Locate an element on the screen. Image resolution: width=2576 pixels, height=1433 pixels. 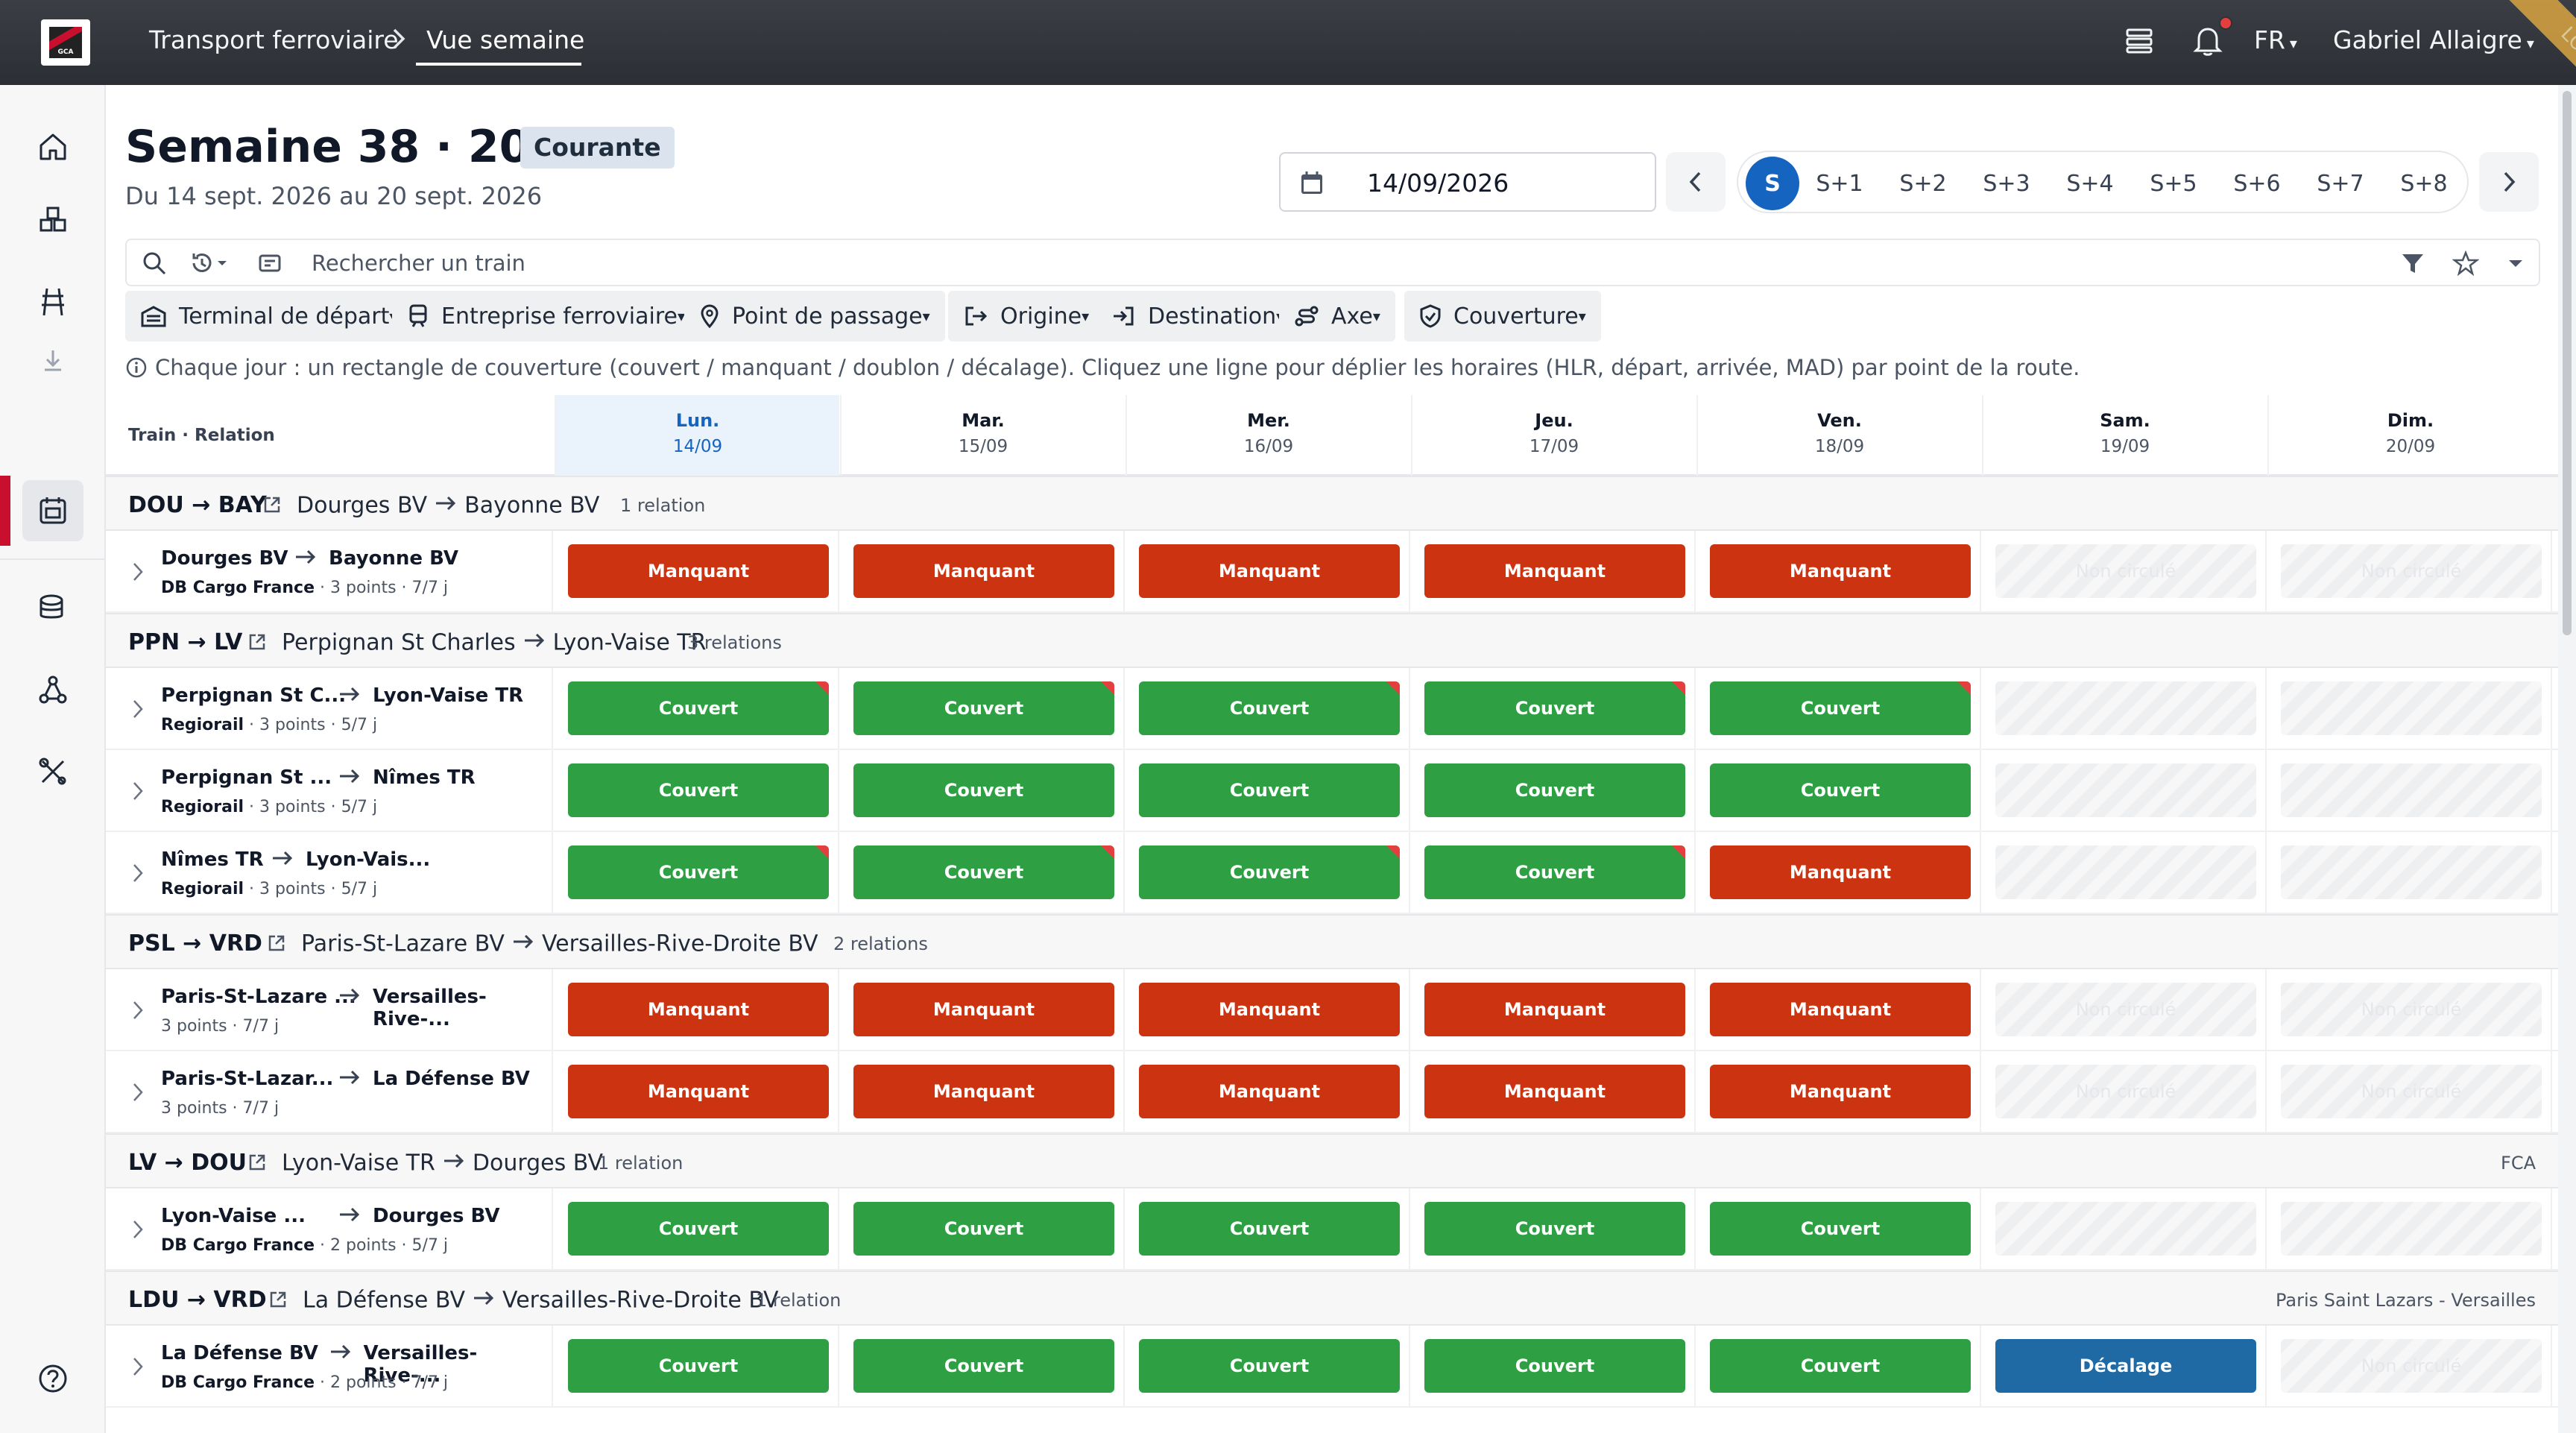
filter-destination: Destination▾ is located at coordinates (1197, 316).